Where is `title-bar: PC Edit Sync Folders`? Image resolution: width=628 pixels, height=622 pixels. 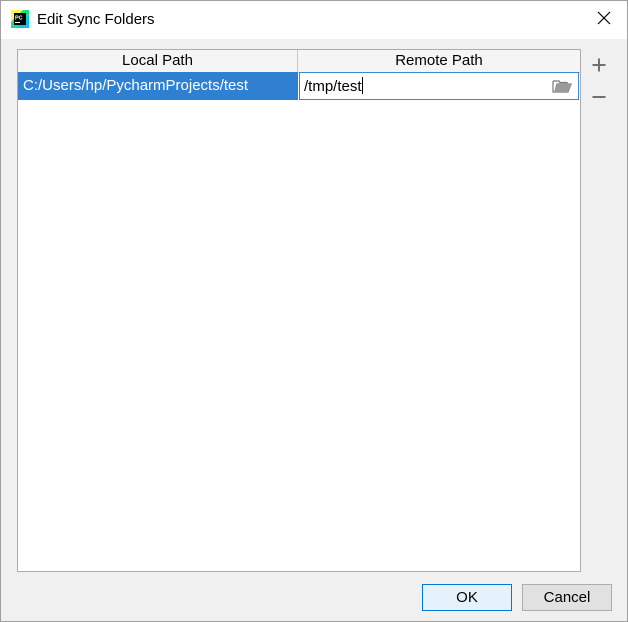 title-bar: PC Edit Sync Folders is located at coordinates (314, 20).